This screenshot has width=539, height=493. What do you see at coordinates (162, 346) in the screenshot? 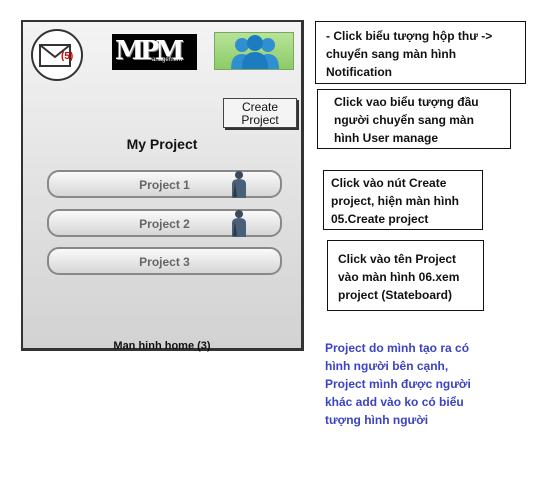
I see `screen-caption: Man hinh home (3)` at bounding box center [162, 346].